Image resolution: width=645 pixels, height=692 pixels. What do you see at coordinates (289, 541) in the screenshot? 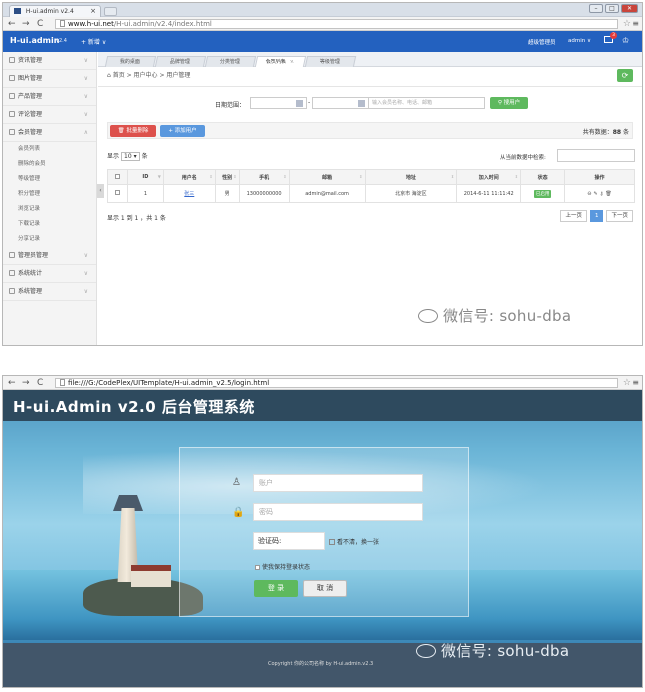
I see `captcha-input: 验证码:` at bounding box center [289, 541].